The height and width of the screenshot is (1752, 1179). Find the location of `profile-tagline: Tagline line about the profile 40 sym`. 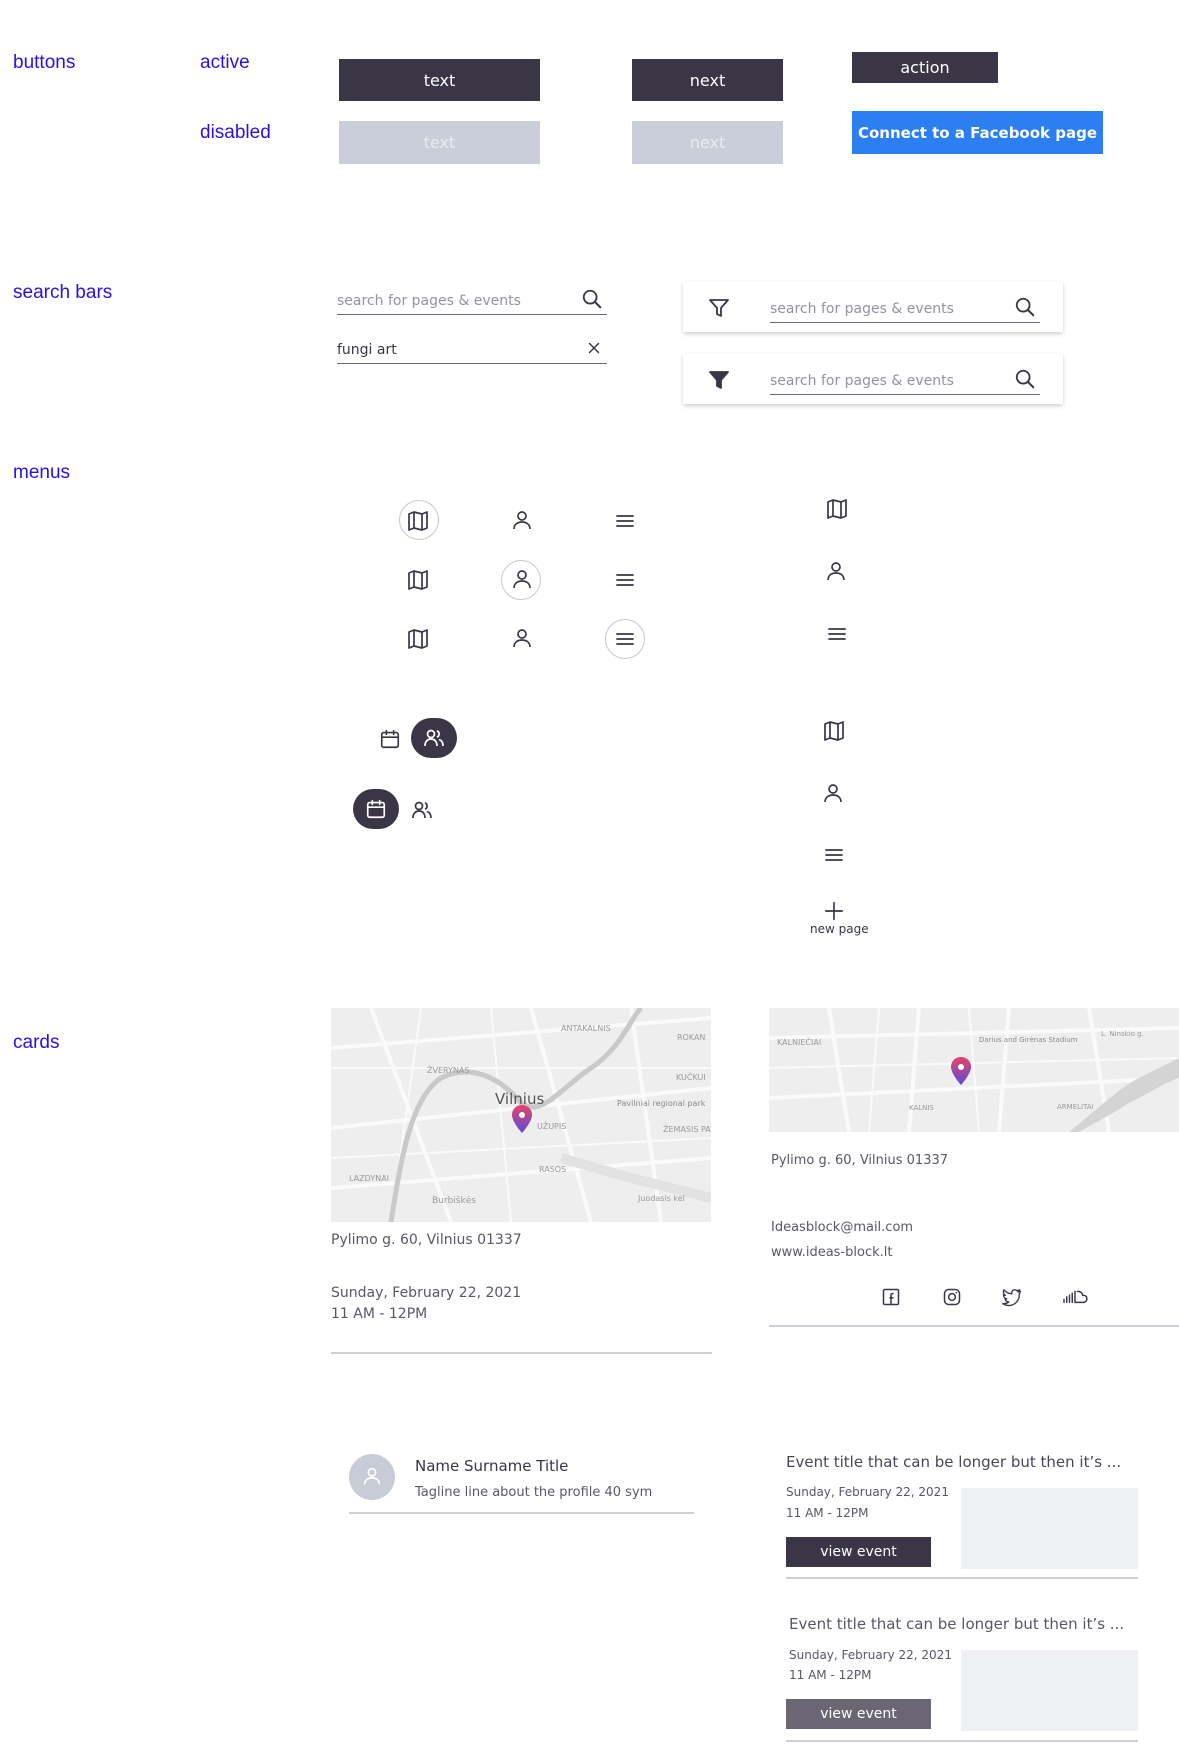

profile-tagline: Tagline line about the profile 40 sym is located at coordinates (534, 1492).